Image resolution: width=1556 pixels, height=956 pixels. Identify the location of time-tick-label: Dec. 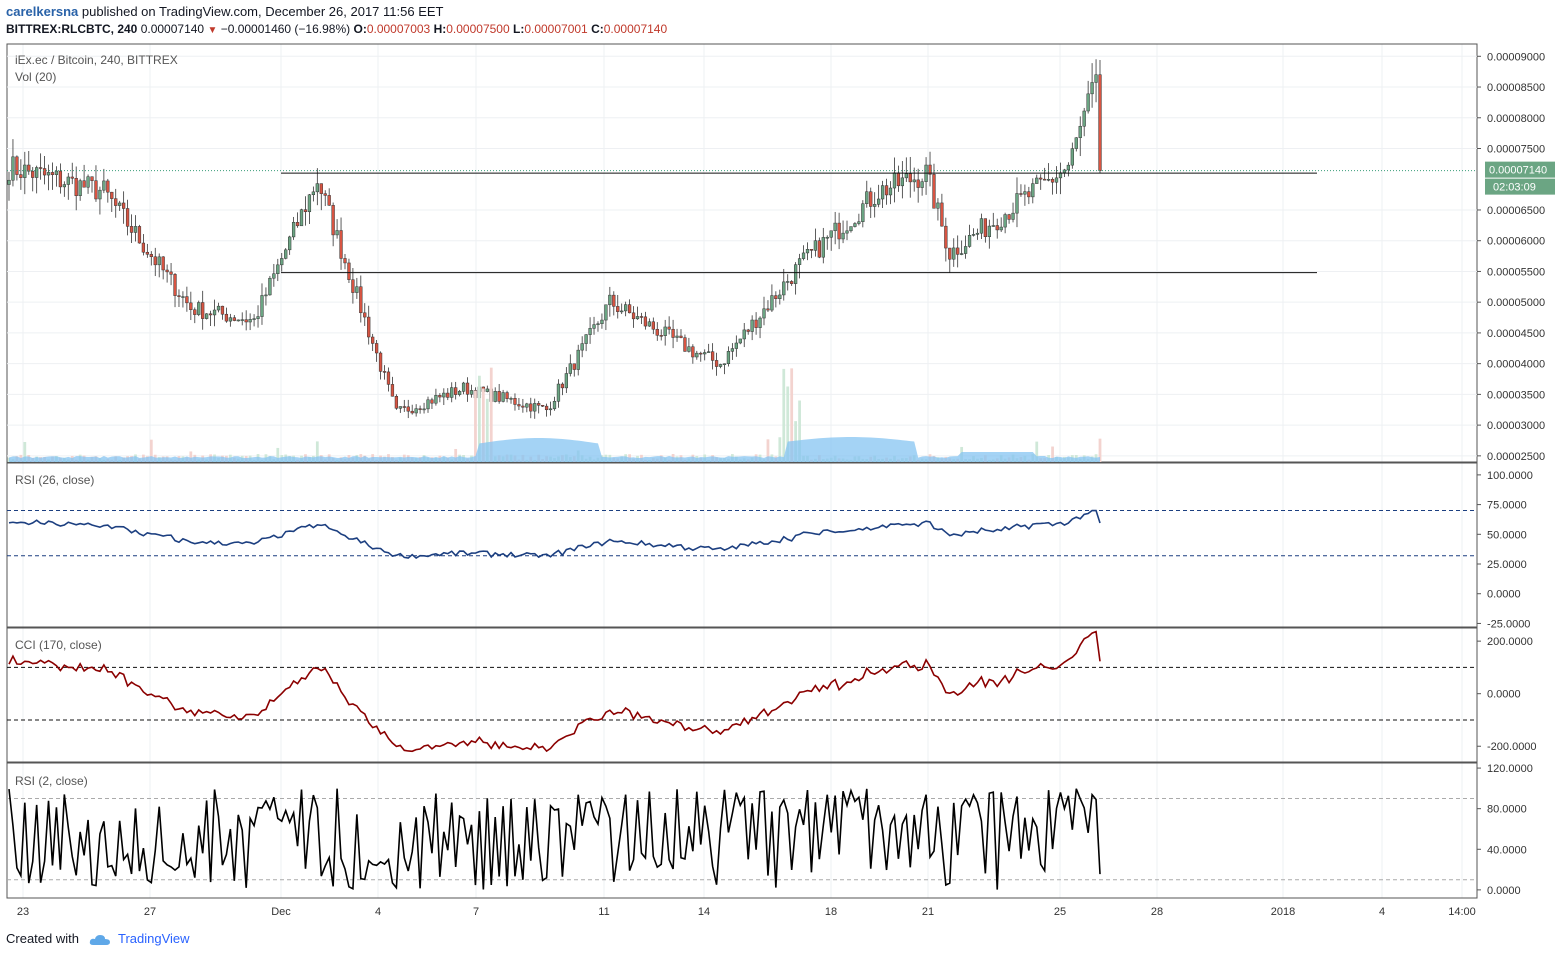
(281, 912).